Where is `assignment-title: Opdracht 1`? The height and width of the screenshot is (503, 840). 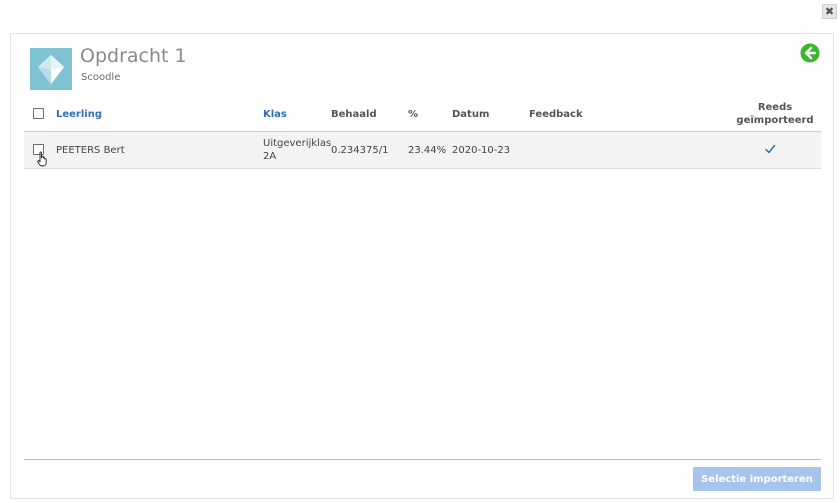 assignment-title: Opdracht 1 is located at coordinates (133, 56).